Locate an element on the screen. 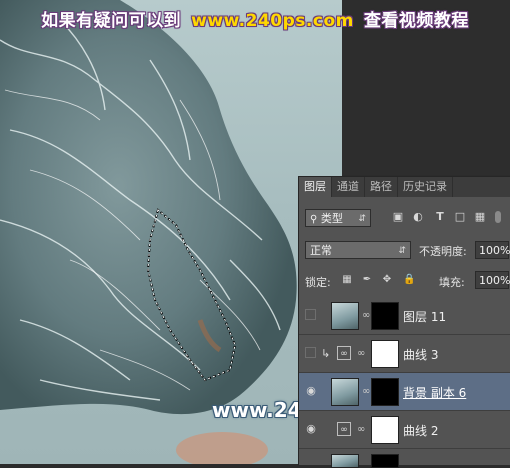  tab-layers: 图层 is located at coordinates (315, 187).